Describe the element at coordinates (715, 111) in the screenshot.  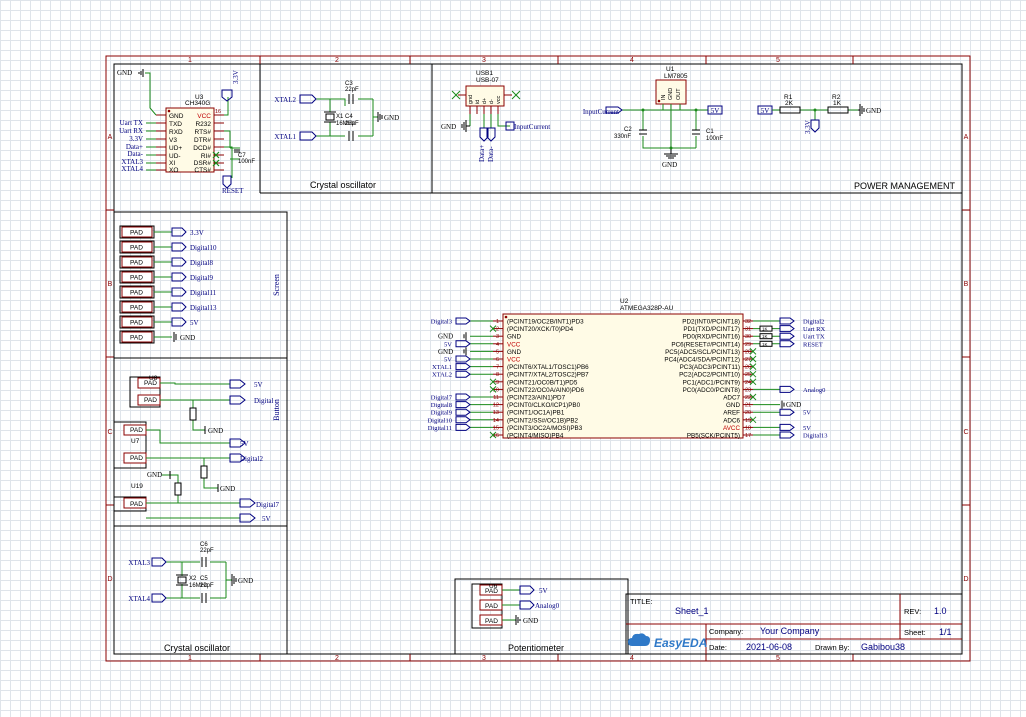
I see `reg-out-net: 5V` at that location.